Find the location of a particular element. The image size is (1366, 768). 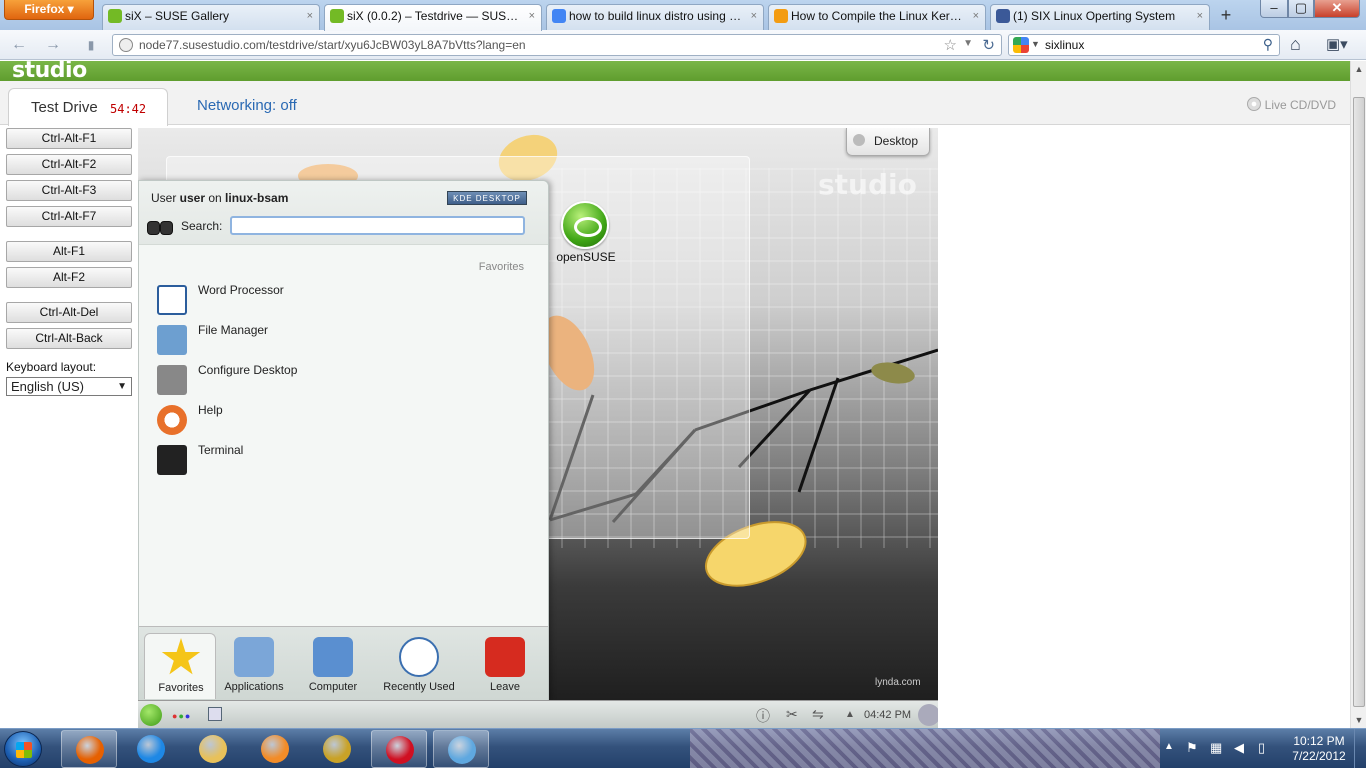

scroll-up-icon: ▲ is located at coordinates (1358, 69).